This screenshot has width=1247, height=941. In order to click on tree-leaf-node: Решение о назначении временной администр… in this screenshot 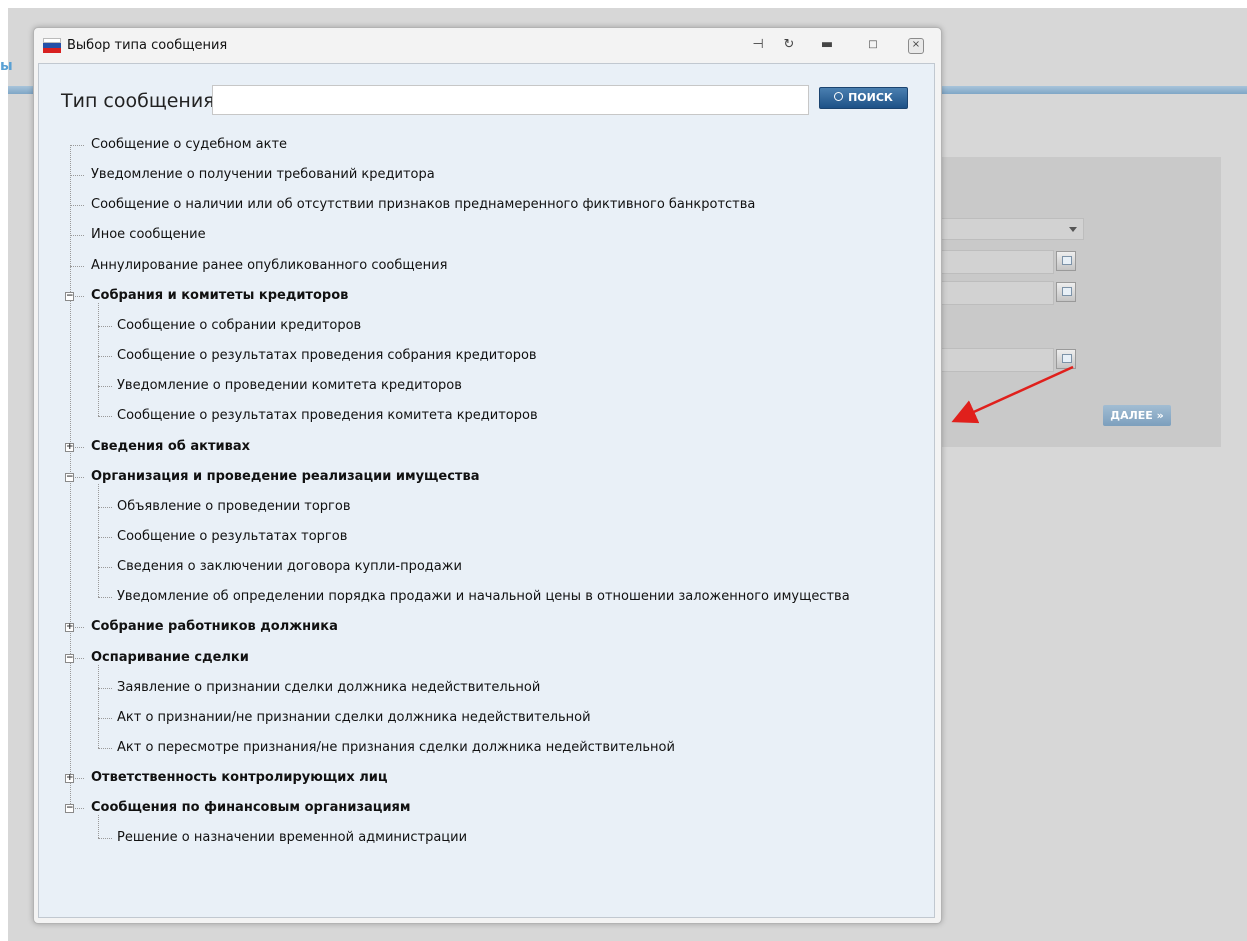, I will do `click(292, 838)`.